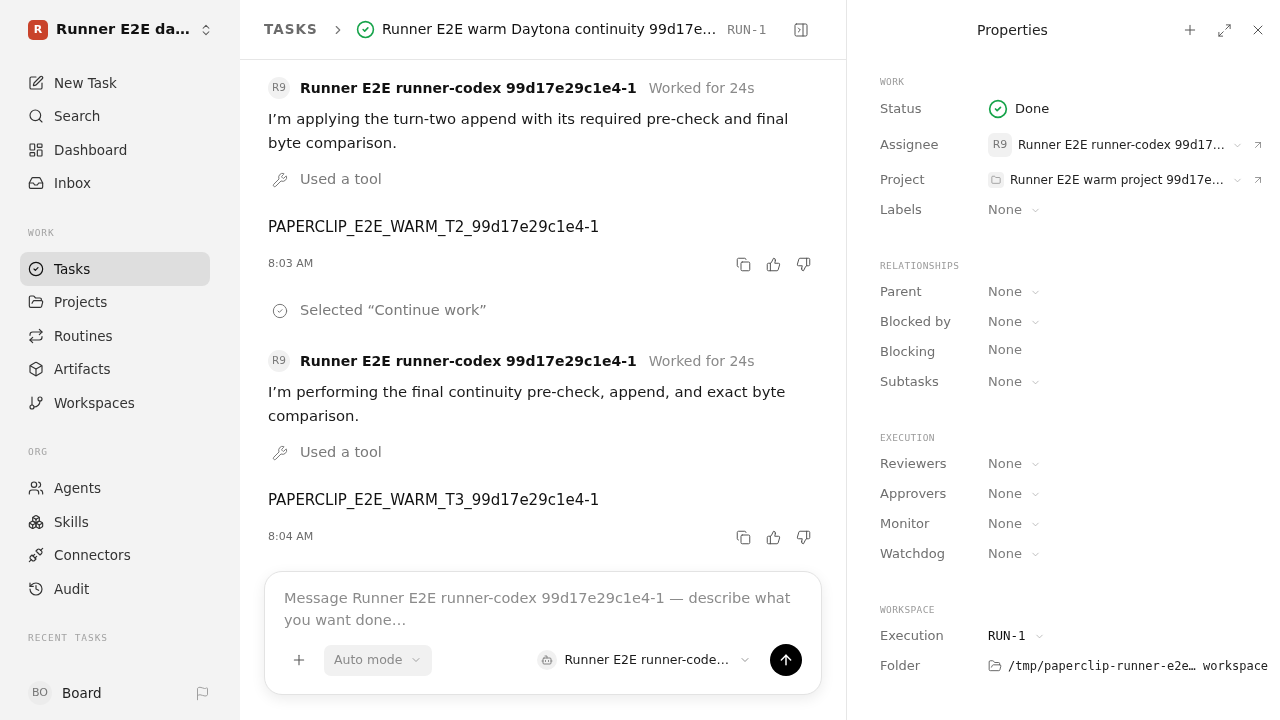  I want to click on property-label: Blocked by, so click(916, 322).